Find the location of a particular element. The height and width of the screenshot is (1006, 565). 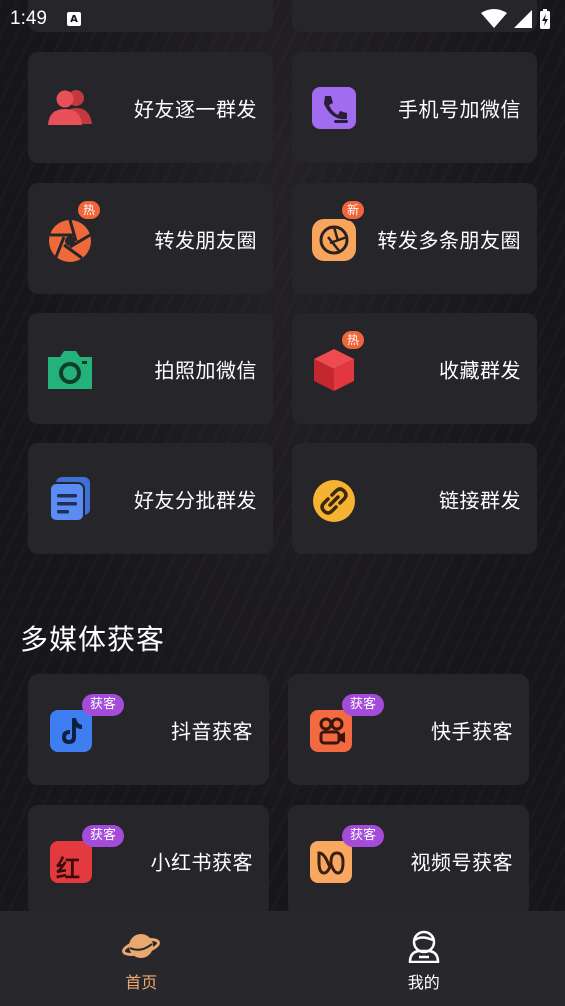

media-label: 快手获客 is located at coordinates (472, 731).